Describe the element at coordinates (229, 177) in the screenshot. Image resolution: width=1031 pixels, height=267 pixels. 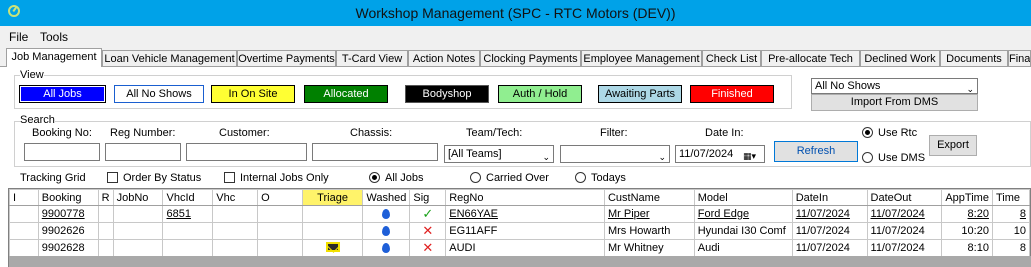
I see `internal-jobs-only-checkbox` at that location.